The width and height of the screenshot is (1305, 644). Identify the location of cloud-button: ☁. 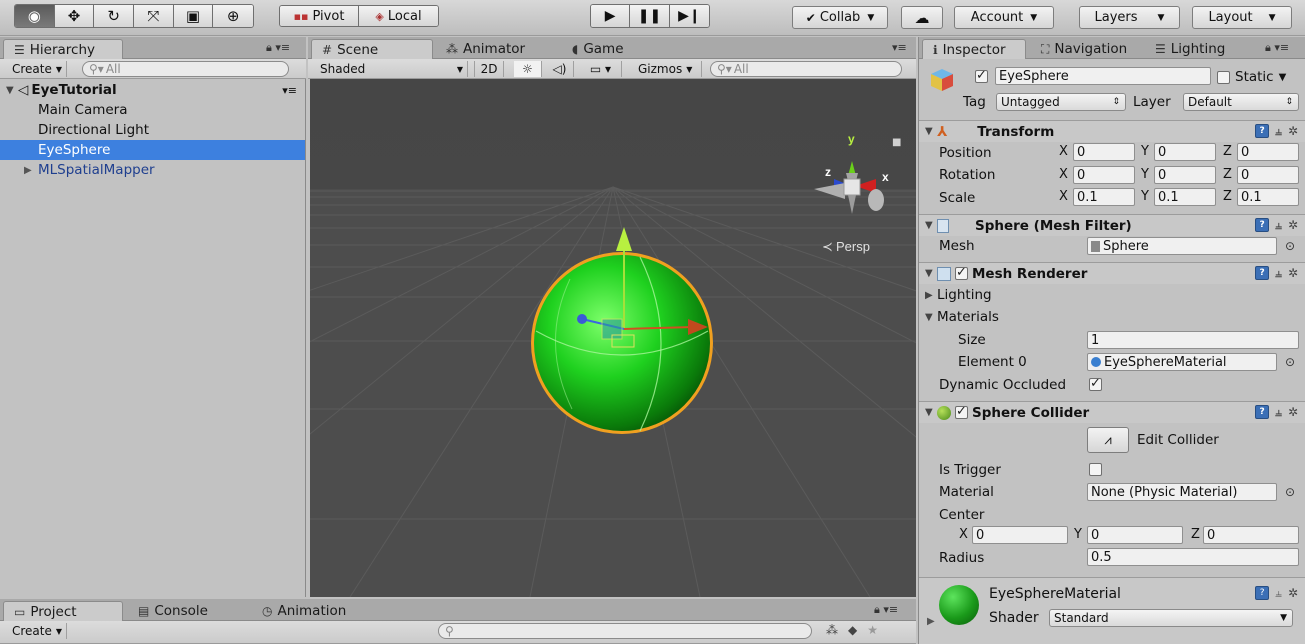
(922, 17).